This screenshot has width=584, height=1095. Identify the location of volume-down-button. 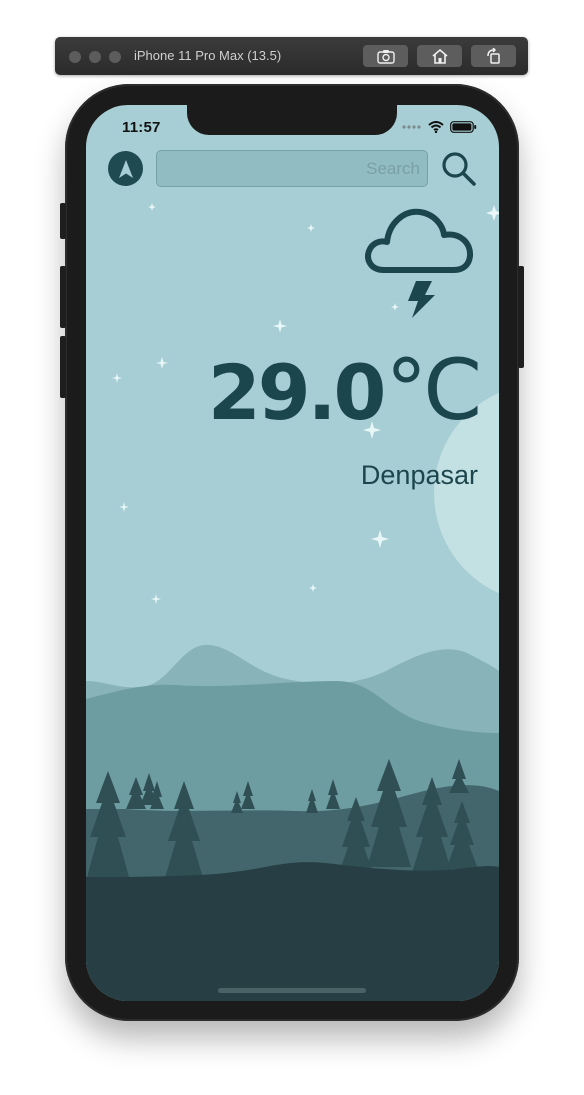
(63, 367).